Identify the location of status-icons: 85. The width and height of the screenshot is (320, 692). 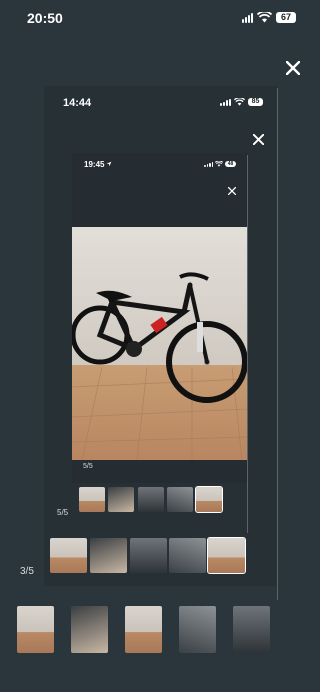
(241, 102).